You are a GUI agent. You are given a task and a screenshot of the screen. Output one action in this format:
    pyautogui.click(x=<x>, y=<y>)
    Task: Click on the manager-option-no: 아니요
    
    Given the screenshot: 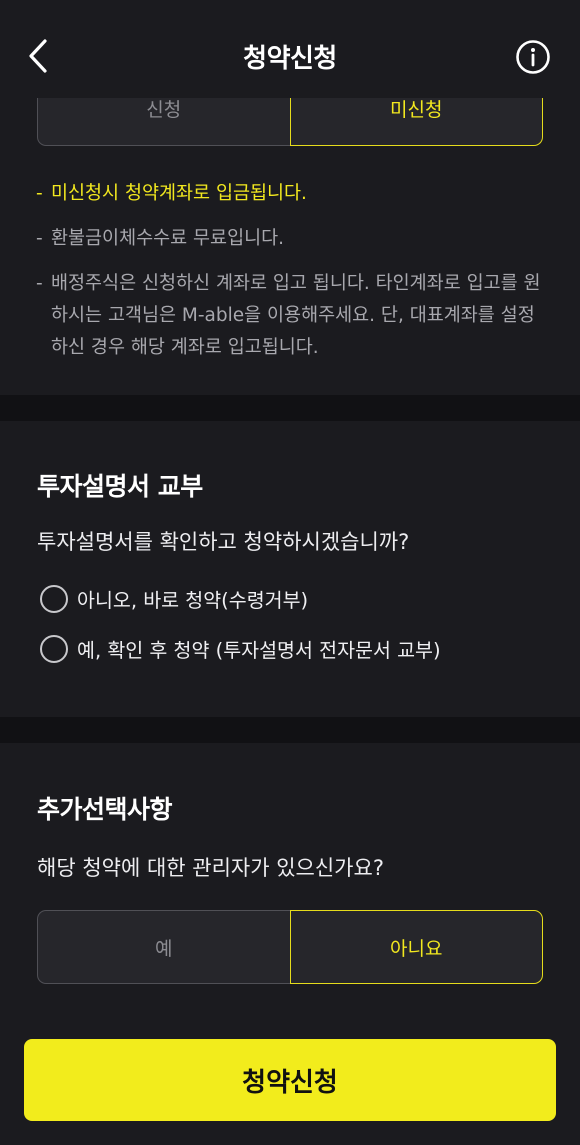 What is the action you would take?
    pyautogui.click(x=416, y=947)
    